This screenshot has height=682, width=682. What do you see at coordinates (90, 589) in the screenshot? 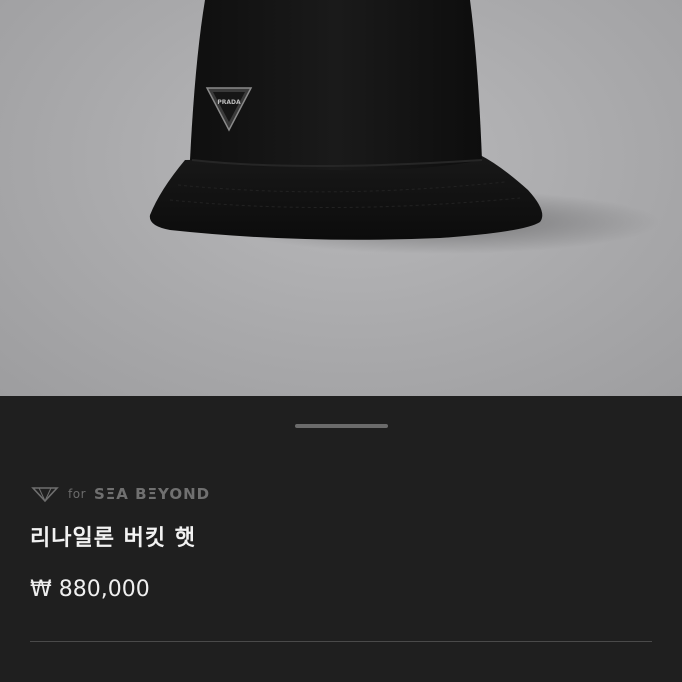
I see `product-price: ₩ 880,000` at bounding box center [90, 589].